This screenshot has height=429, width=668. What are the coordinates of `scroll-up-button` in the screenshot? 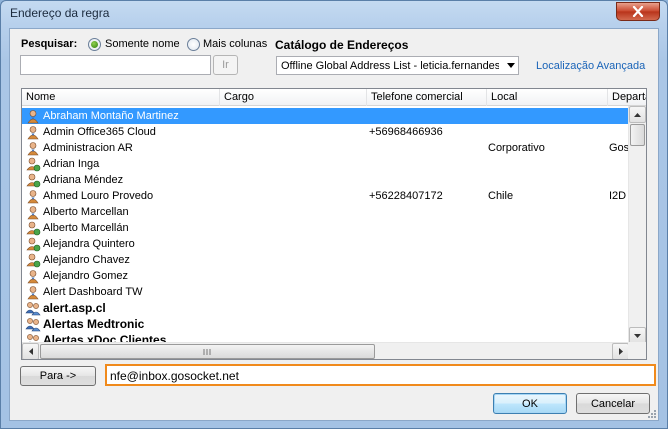 It's located at (637, 114).